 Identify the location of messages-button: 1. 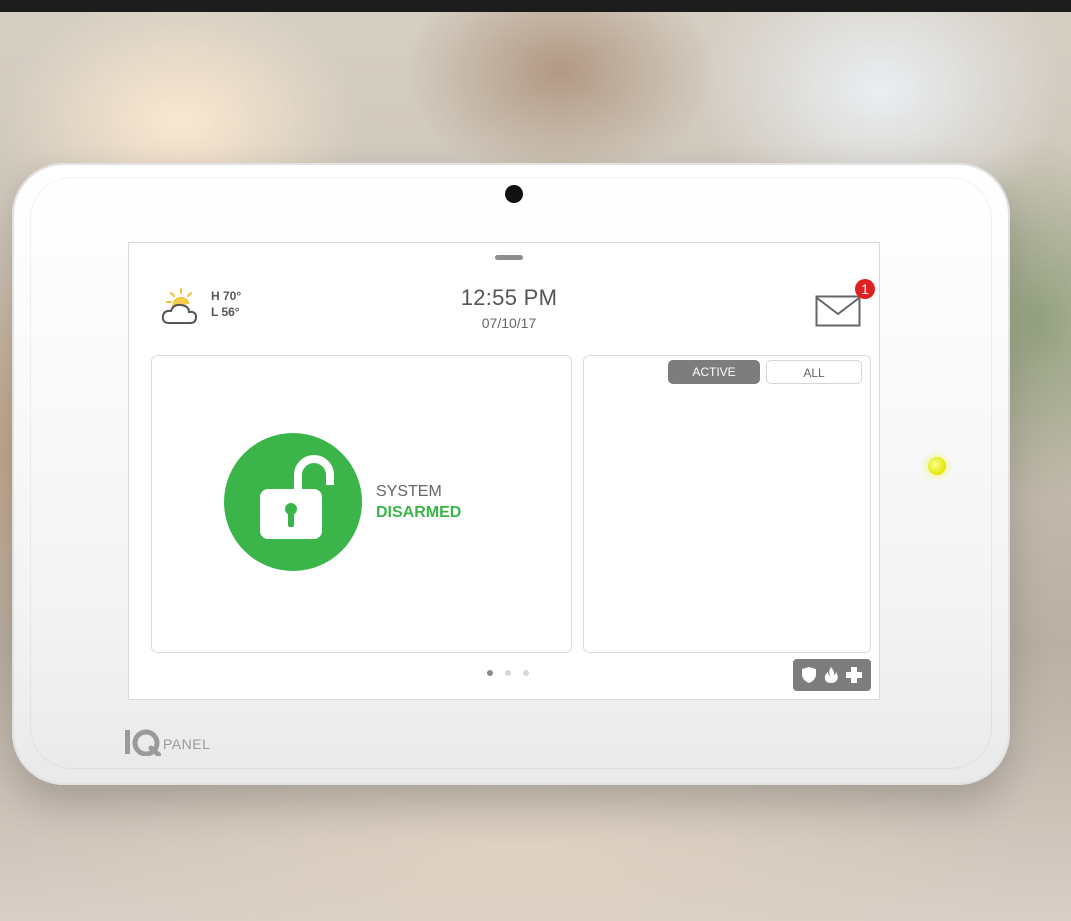
(845, 303).